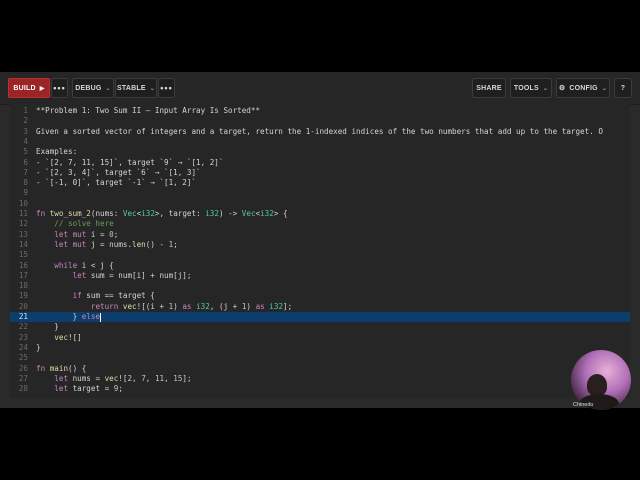 The height and width of the screenshot is (480, 640). What do you see at coordinates (23, 316) in the screenshot?
I see `line-number: 21` at bounding box center [23, 316].